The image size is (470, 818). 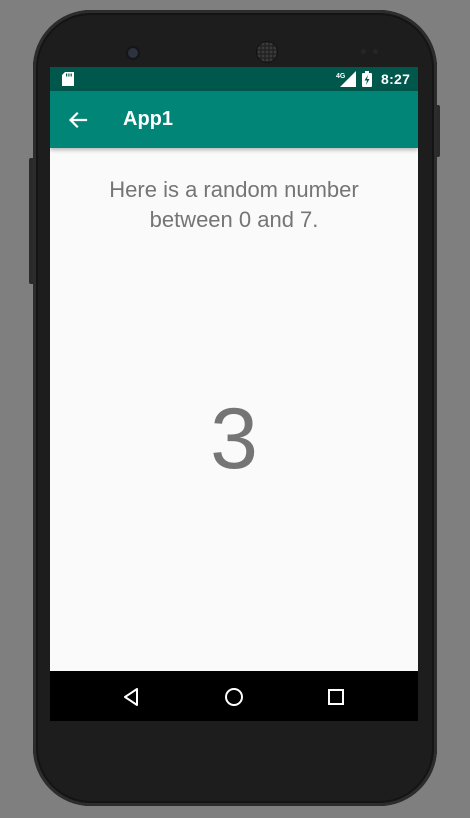 I want to click on random-number-prompt: Here is a random number between 0 and 7., so click(x=234, y=204).